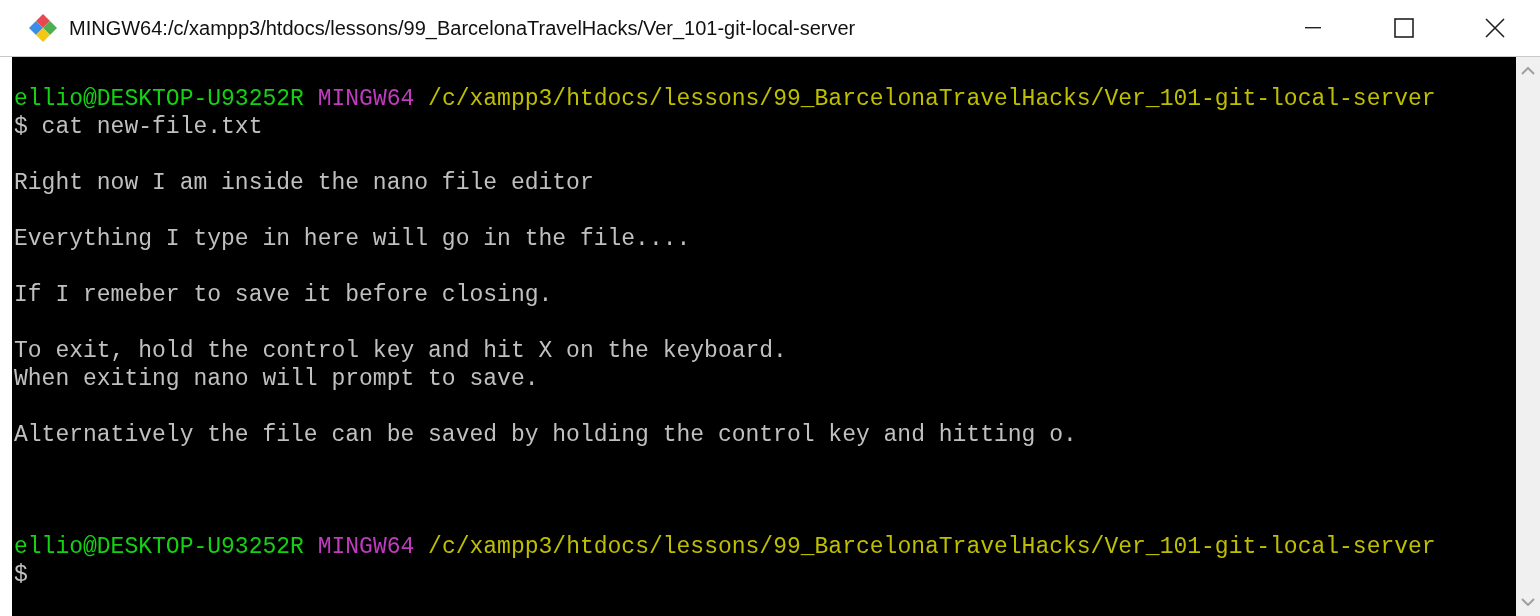  I want to click on output-line: Alternatively the file can be saved by holding the control key and hitting o., so click(545, 435).